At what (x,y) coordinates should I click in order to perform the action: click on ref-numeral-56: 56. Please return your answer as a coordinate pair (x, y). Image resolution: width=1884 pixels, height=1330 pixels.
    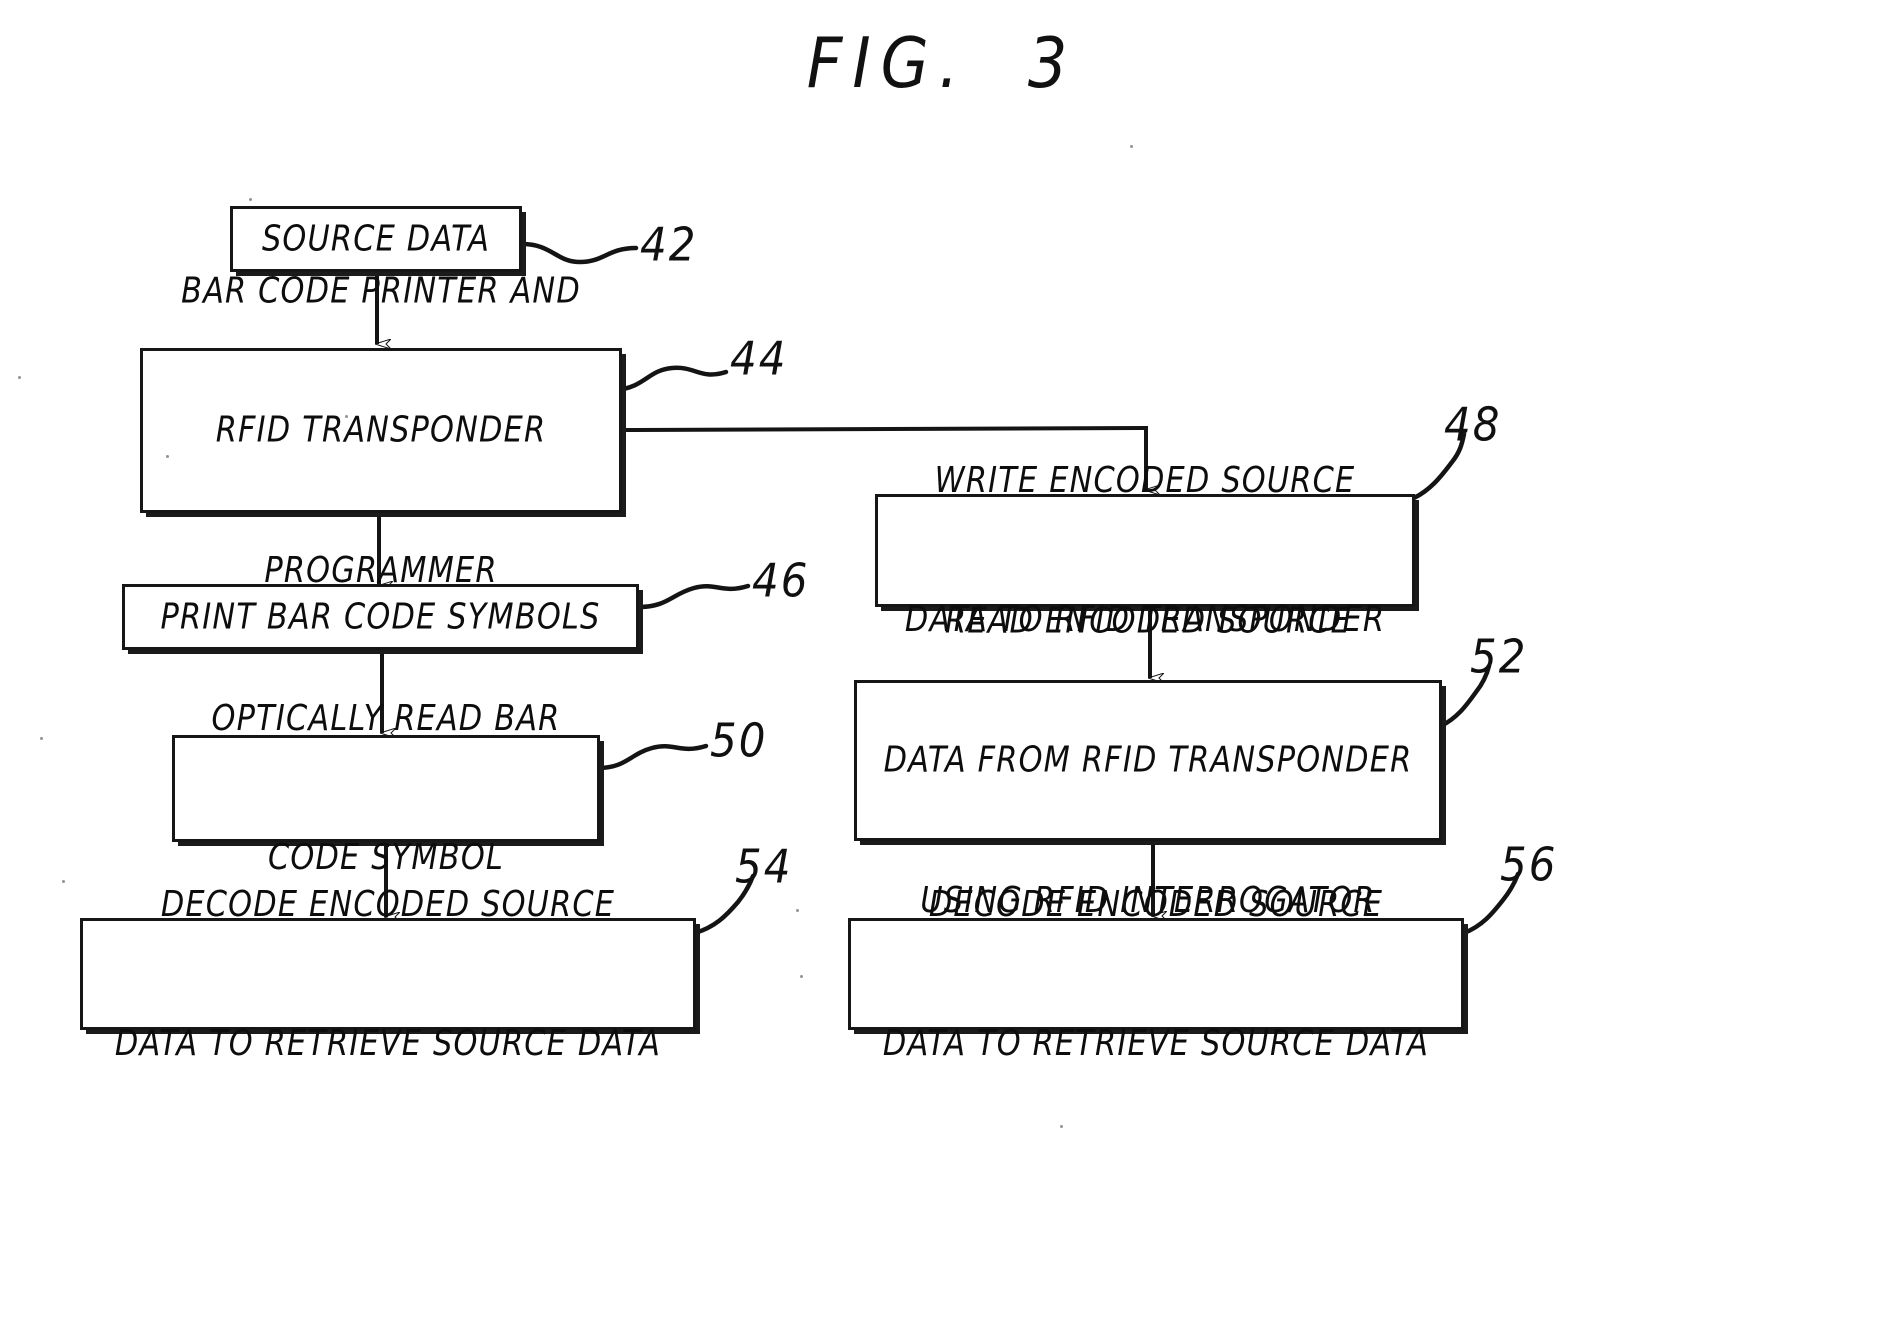
    Looking at the image, I should click on (1529, 864).